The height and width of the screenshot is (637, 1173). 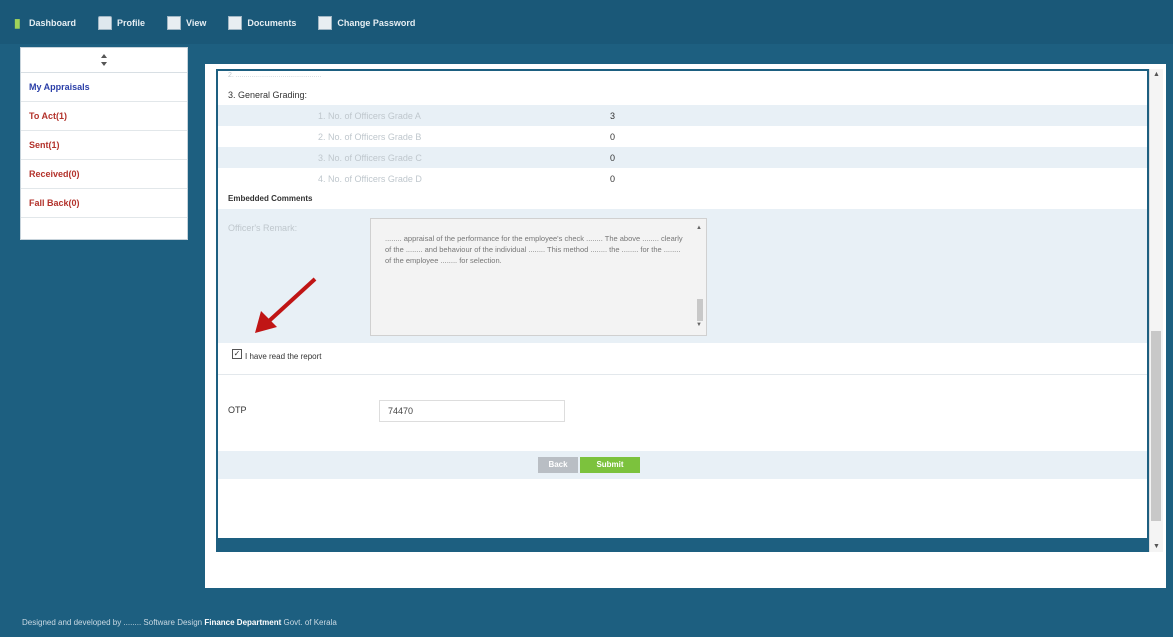 I want to click on nav-documents-label: Documents, so click(x=272, y=23).